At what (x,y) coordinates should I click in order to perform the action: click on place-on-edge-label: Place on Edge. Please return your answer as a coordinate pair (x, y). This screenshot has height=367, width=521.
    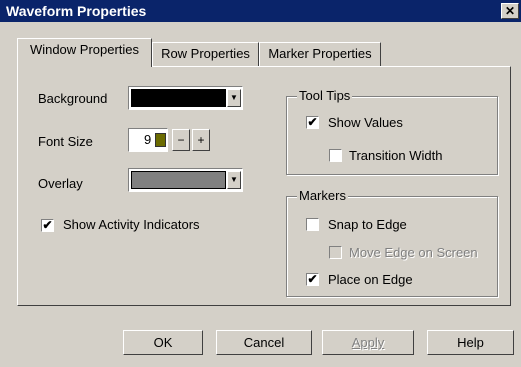
    Looking at the image, I should click on (370, 279).